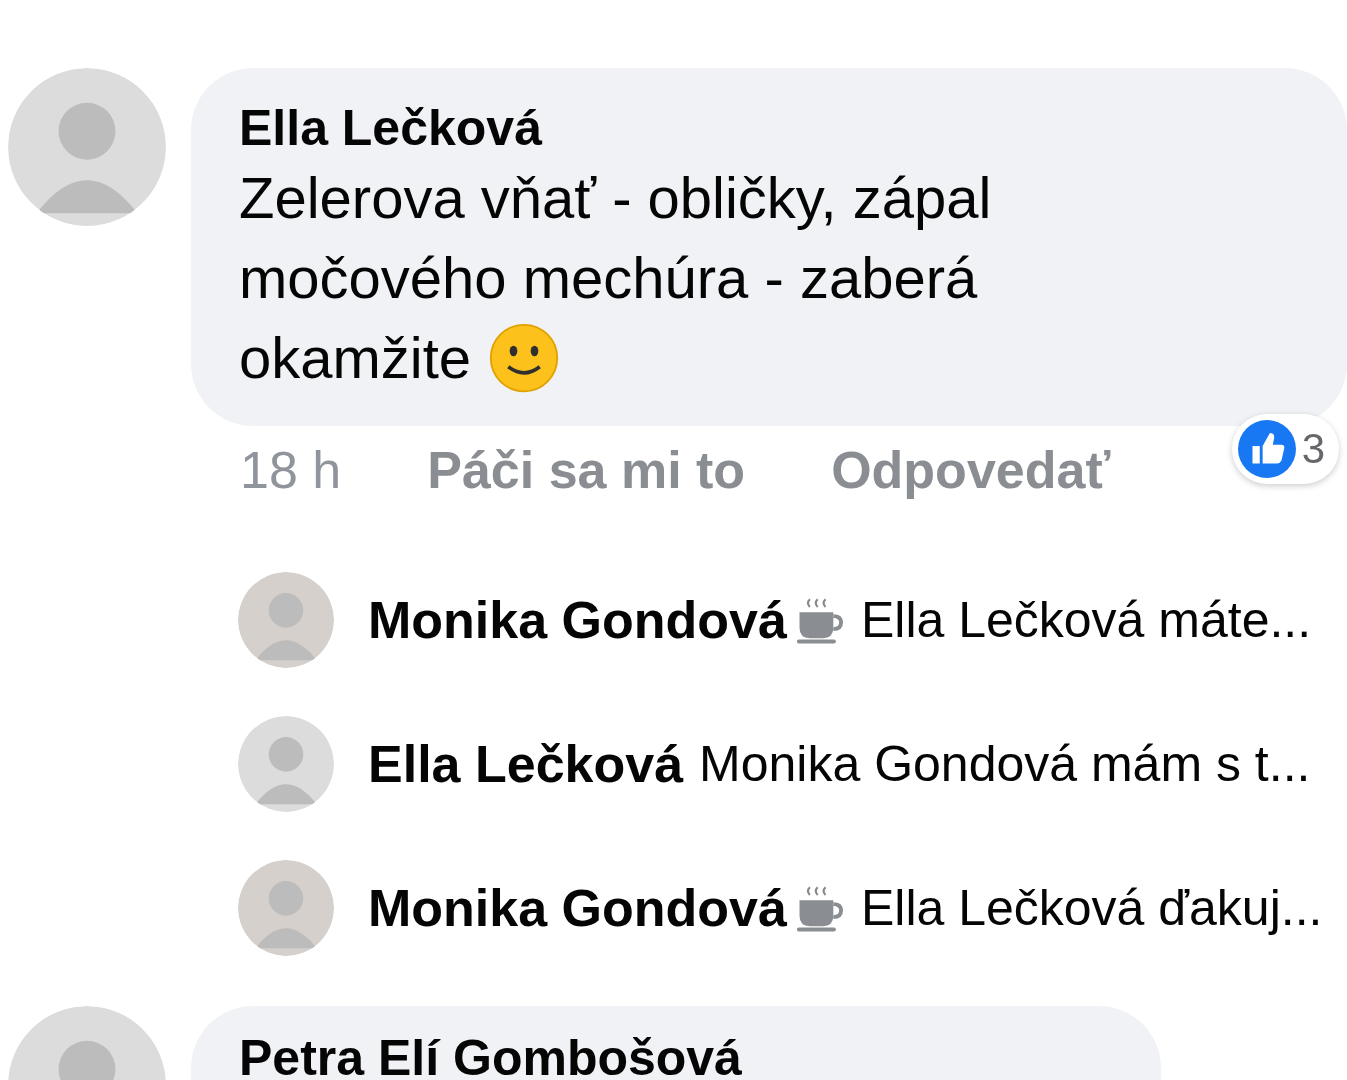  What do you see at coordinates (526, 764) in the screenshot?
I see `reply-author: Ella Lečková` at bounding box center [526, 764].